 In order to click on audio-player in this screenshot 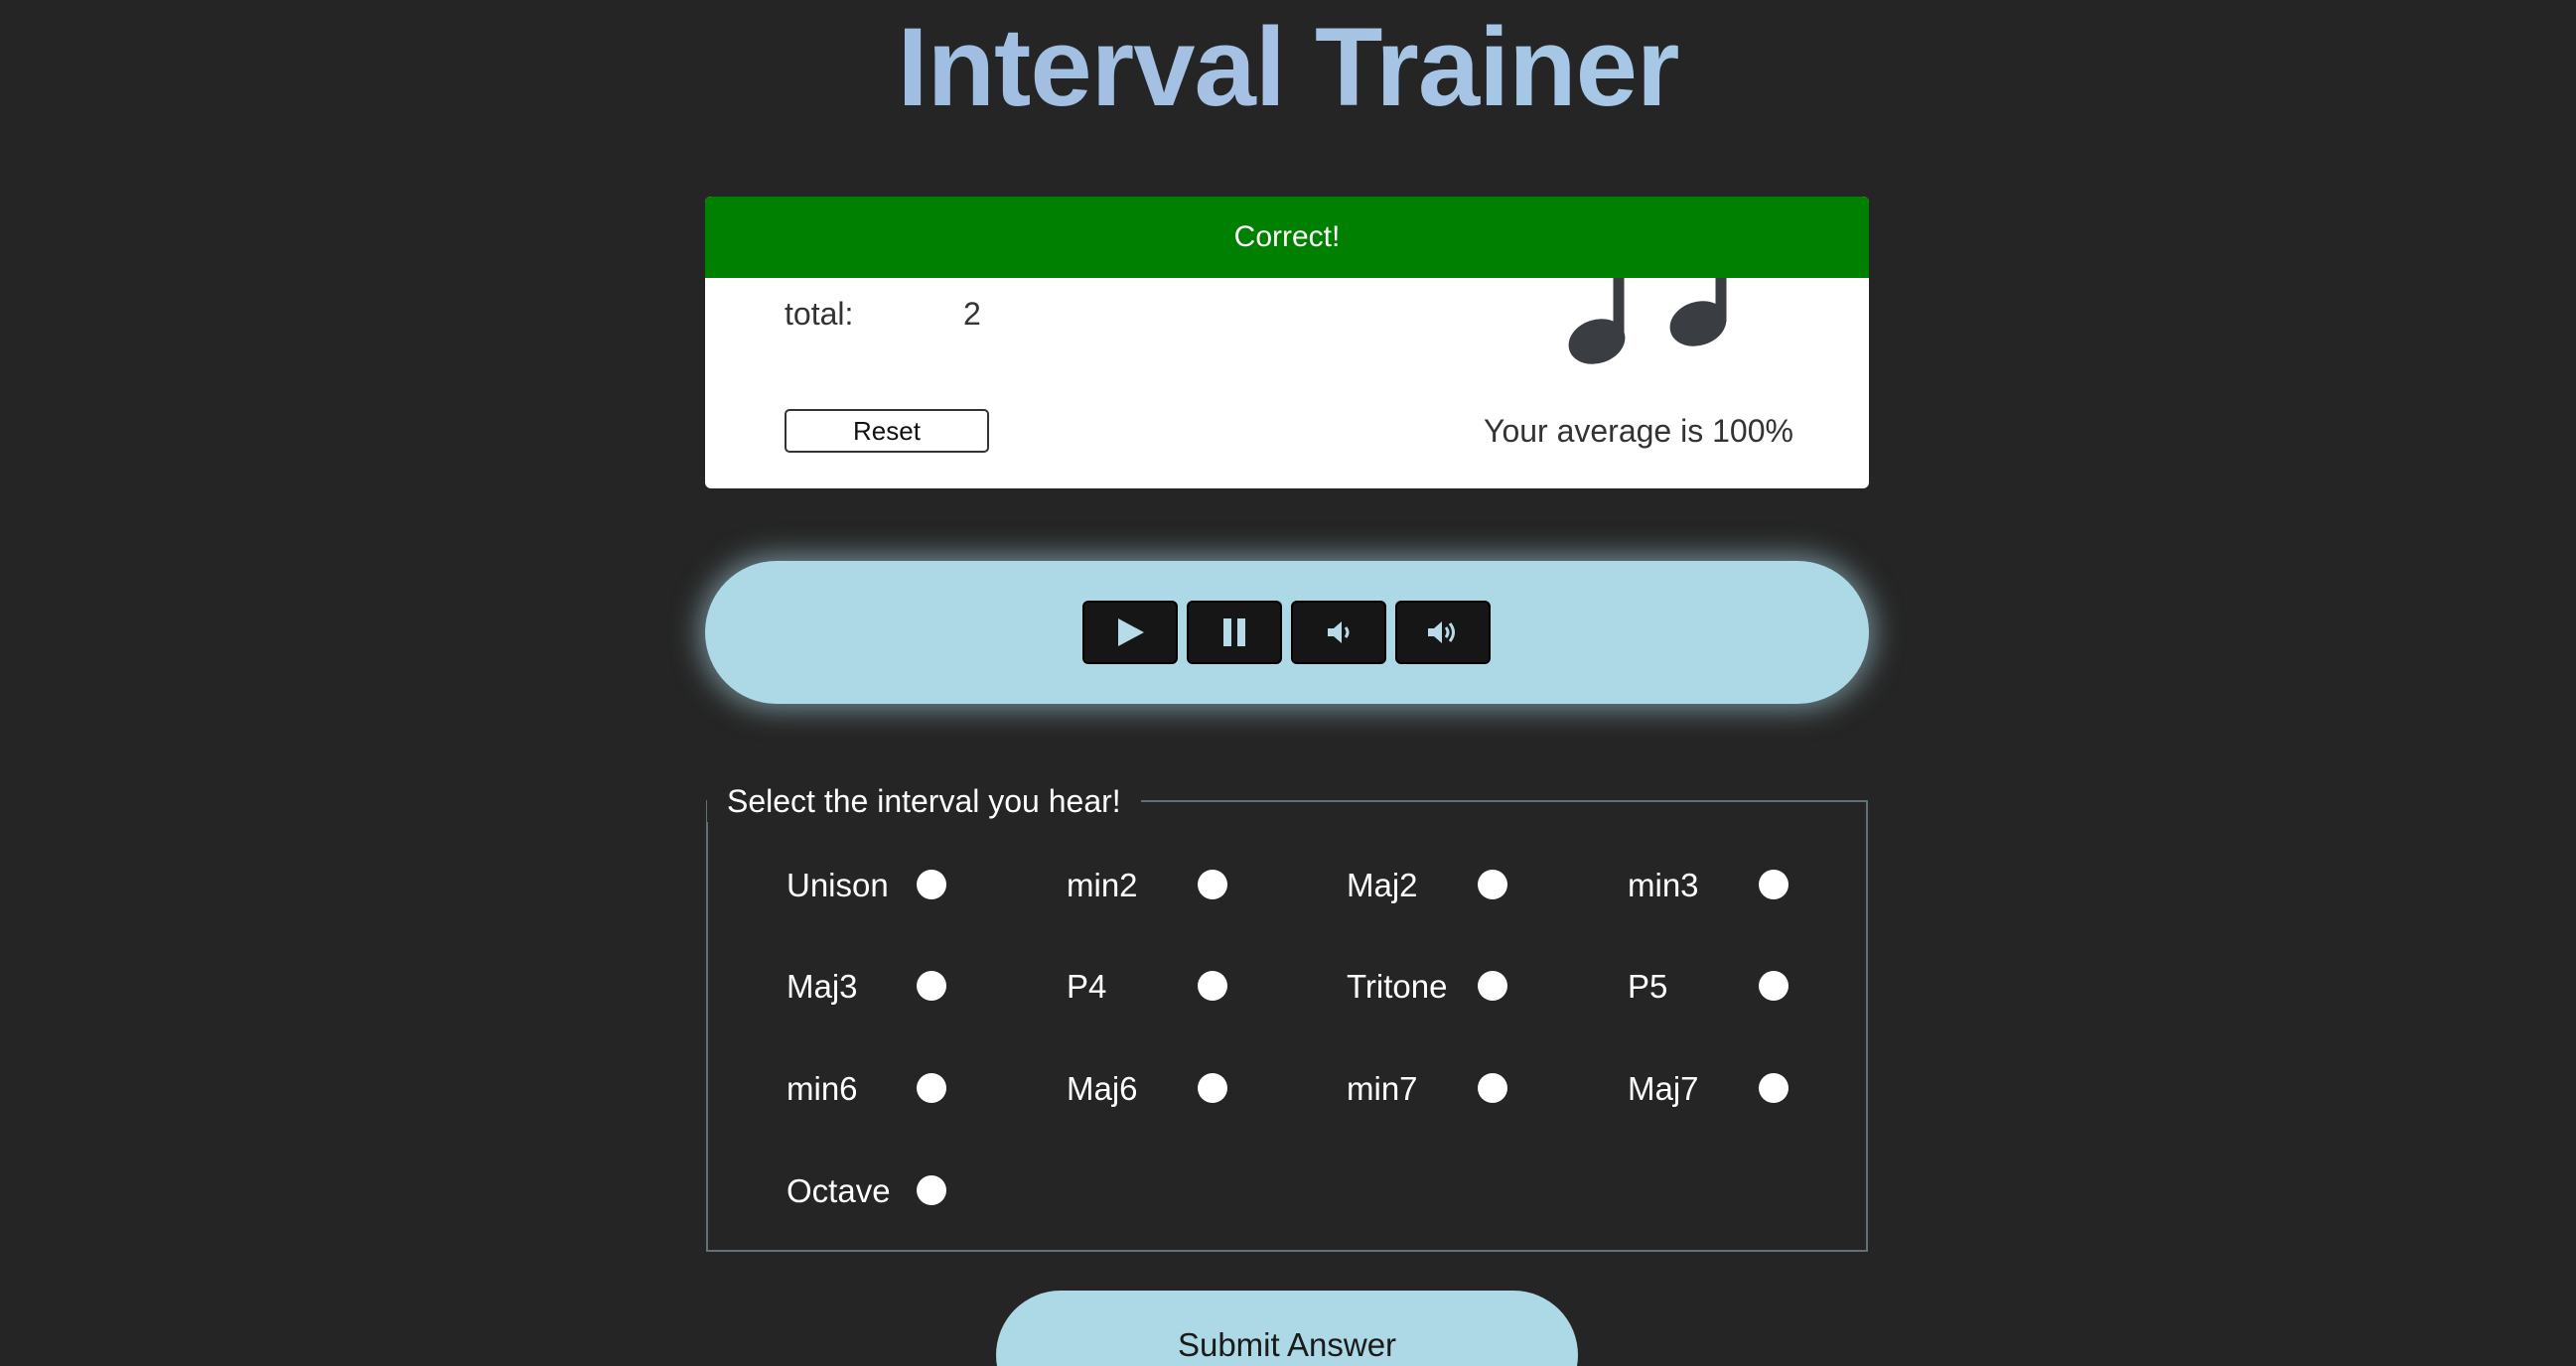, I will do `click(1287, 632)`.